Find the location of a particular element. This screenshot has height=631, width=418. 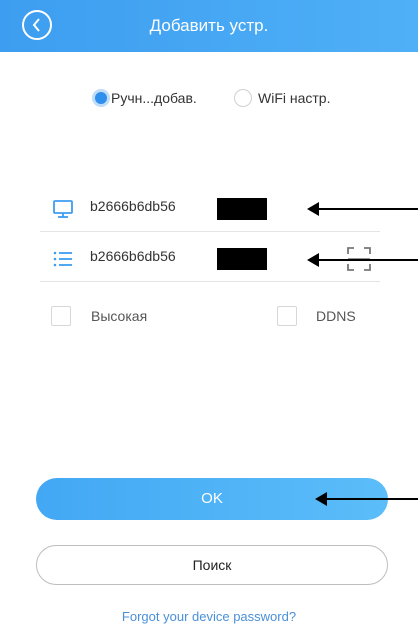

app-header: Добавить устр. is located at coordinates (209, 26).